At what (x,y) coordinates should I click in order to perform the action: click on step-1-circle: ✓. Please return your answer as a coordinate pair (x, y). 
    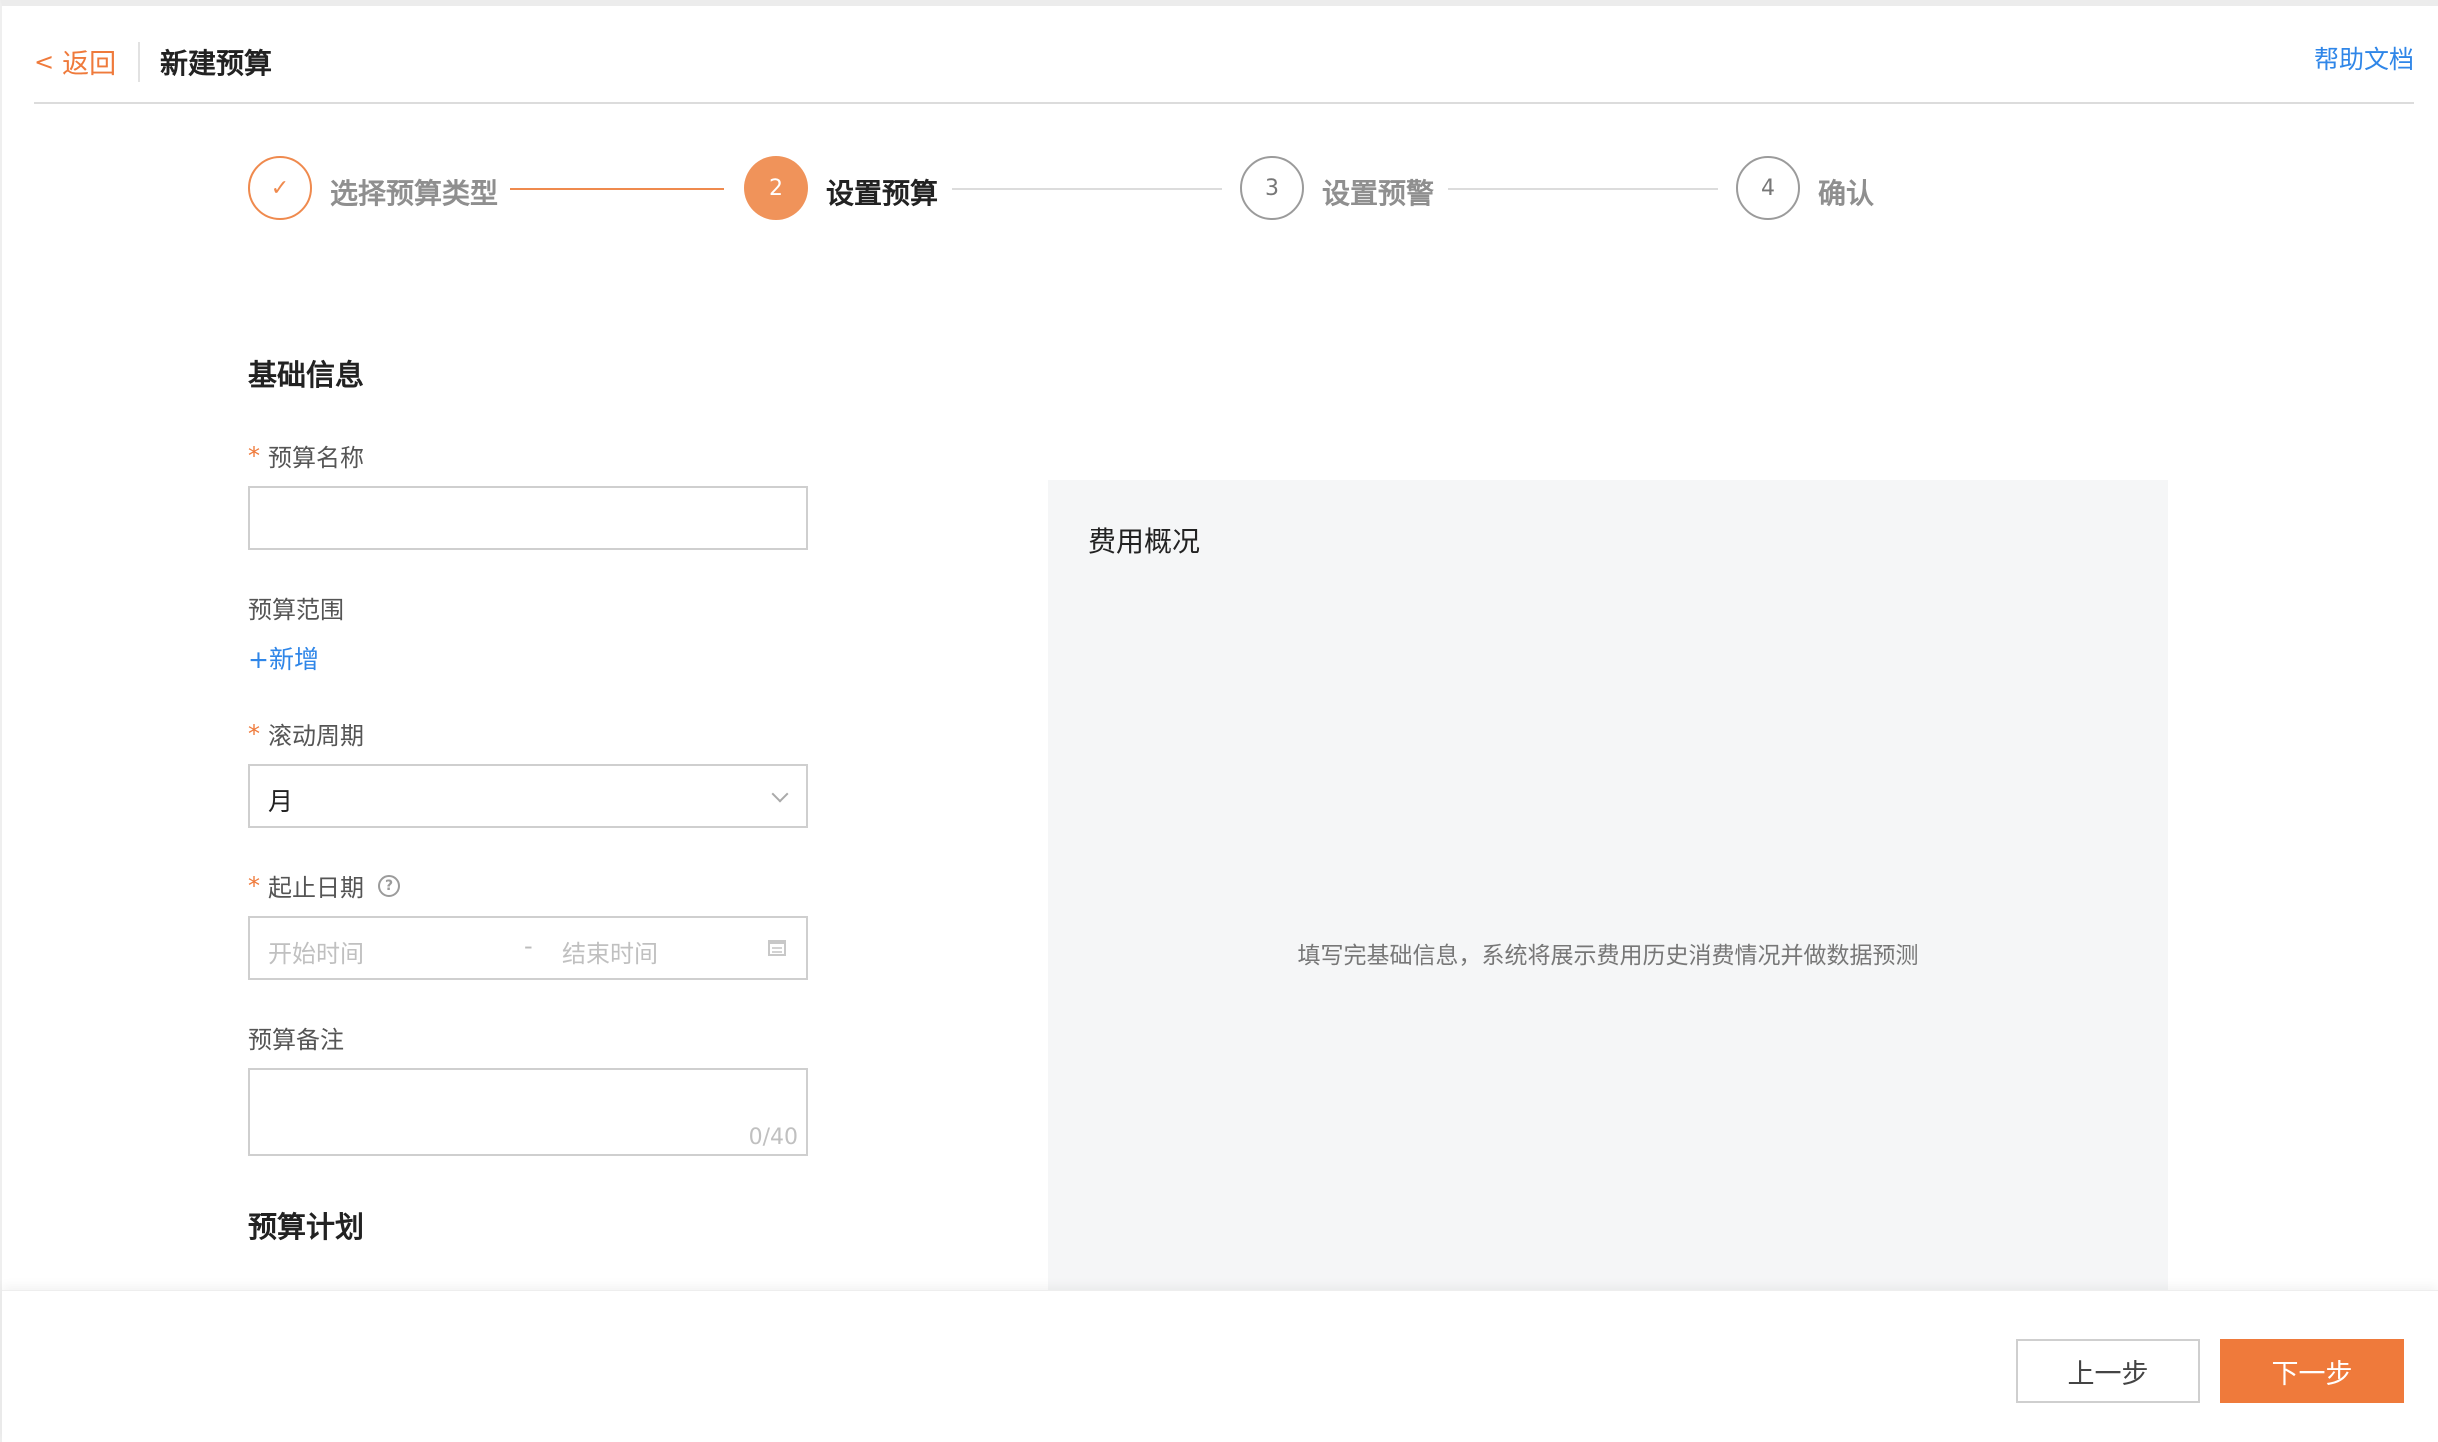
    Looking at the image, I should click on (280, 188).